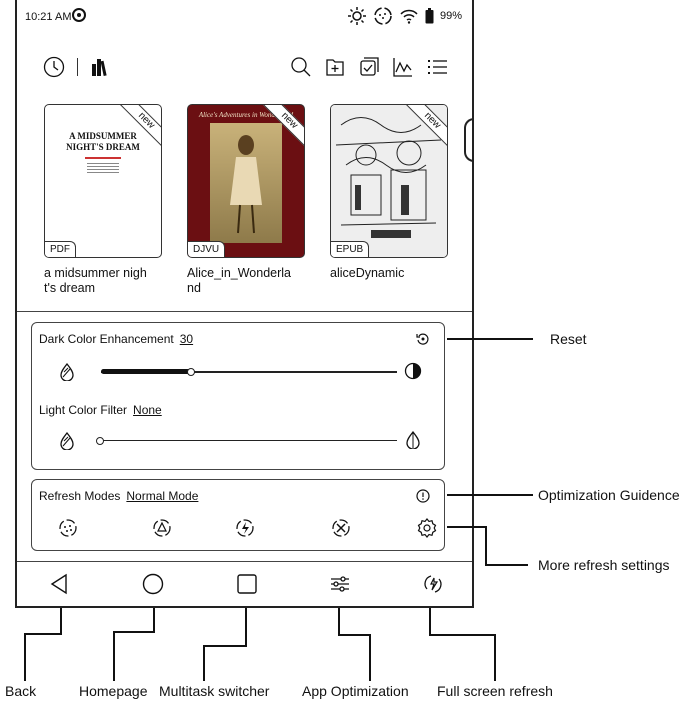 Image resolution: width=697 pixels, height=702 pixels. What do you see at coordinates (103, 141) in the screenshot?
I see `cover-title: A MIDSUMMER NIGHT'S DREAM` at bounding box center [103, 141].